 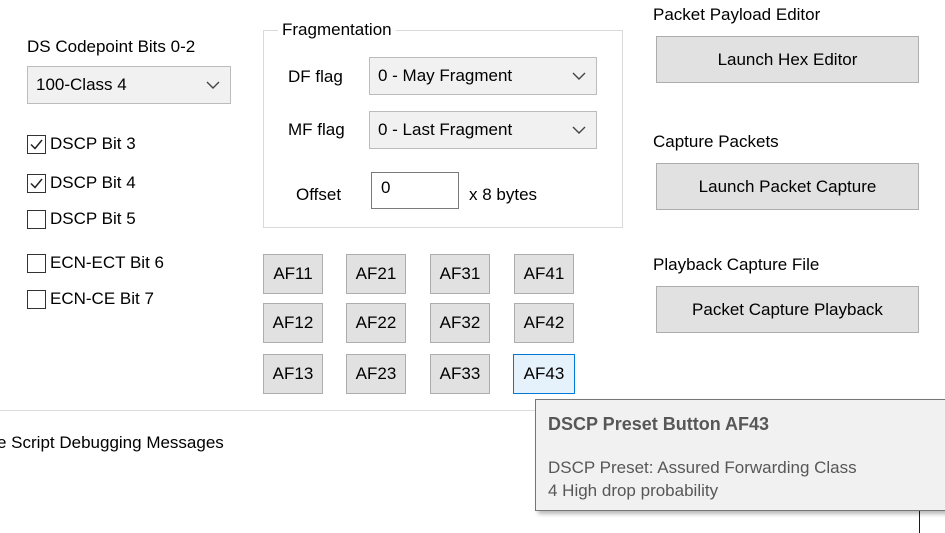 I want to click on mf-flag-value: 0 - Last Fragment, so click(x=445, y=129).